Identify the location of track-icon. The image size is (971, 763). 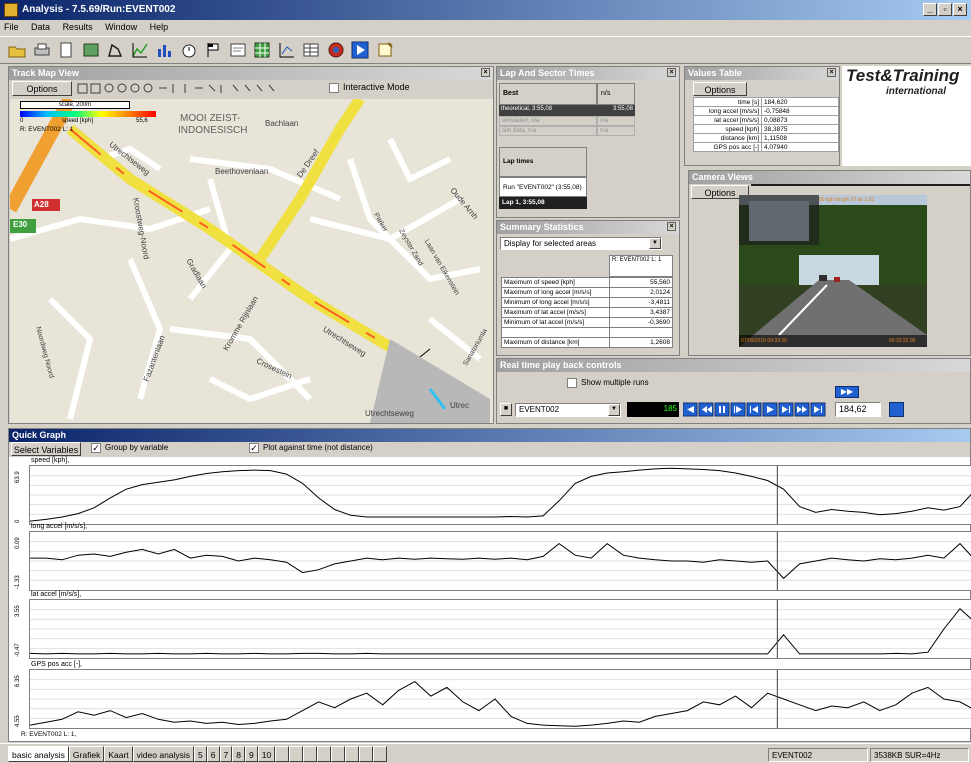
(115, 50).